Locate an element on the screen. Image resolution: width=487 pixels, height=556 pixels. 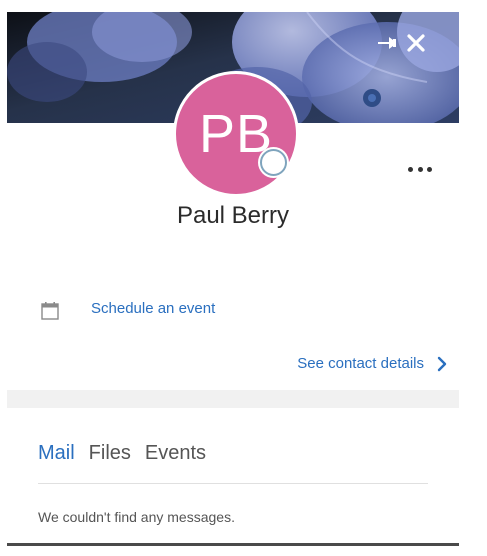
close-button is located at coordinates (416, 43).